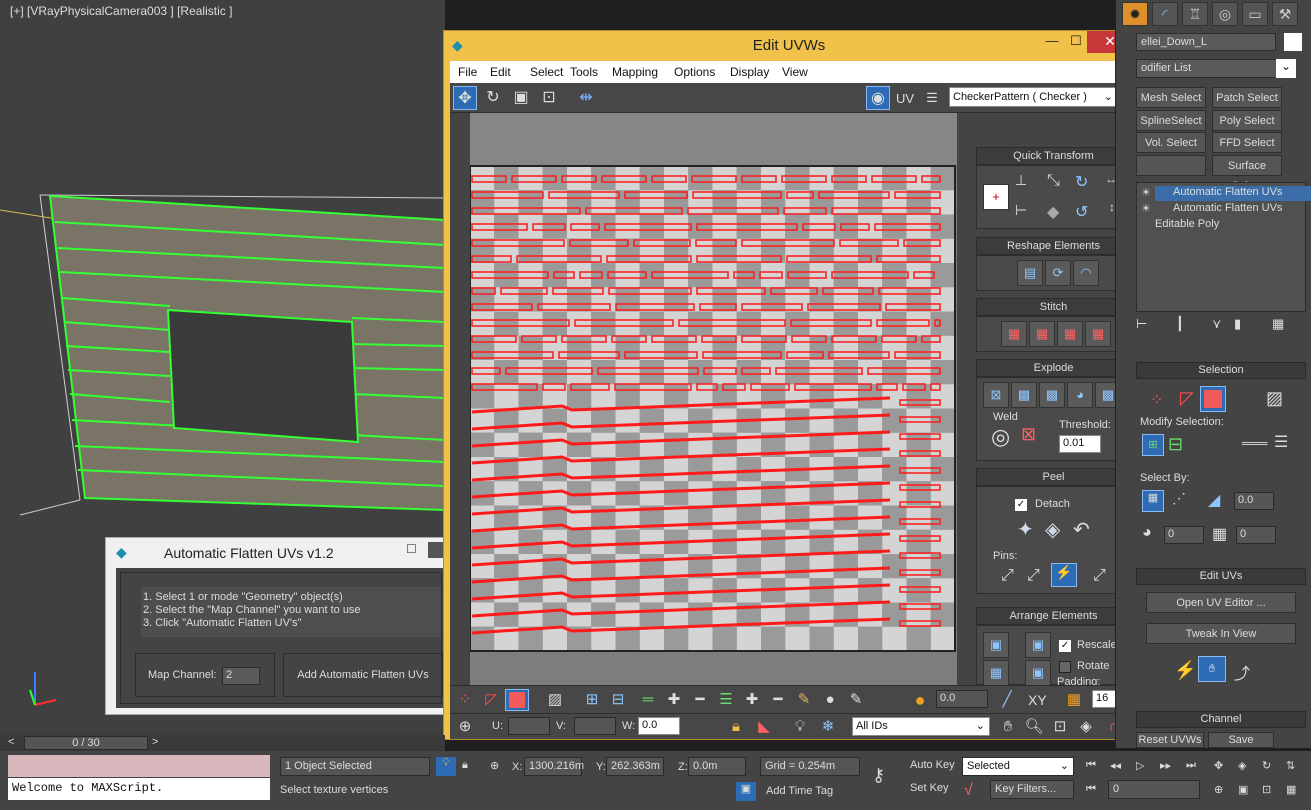 This screenshot has height=810, width=1311. I want to click on add-time-tag: Add Time Tag, so click(799, 791).